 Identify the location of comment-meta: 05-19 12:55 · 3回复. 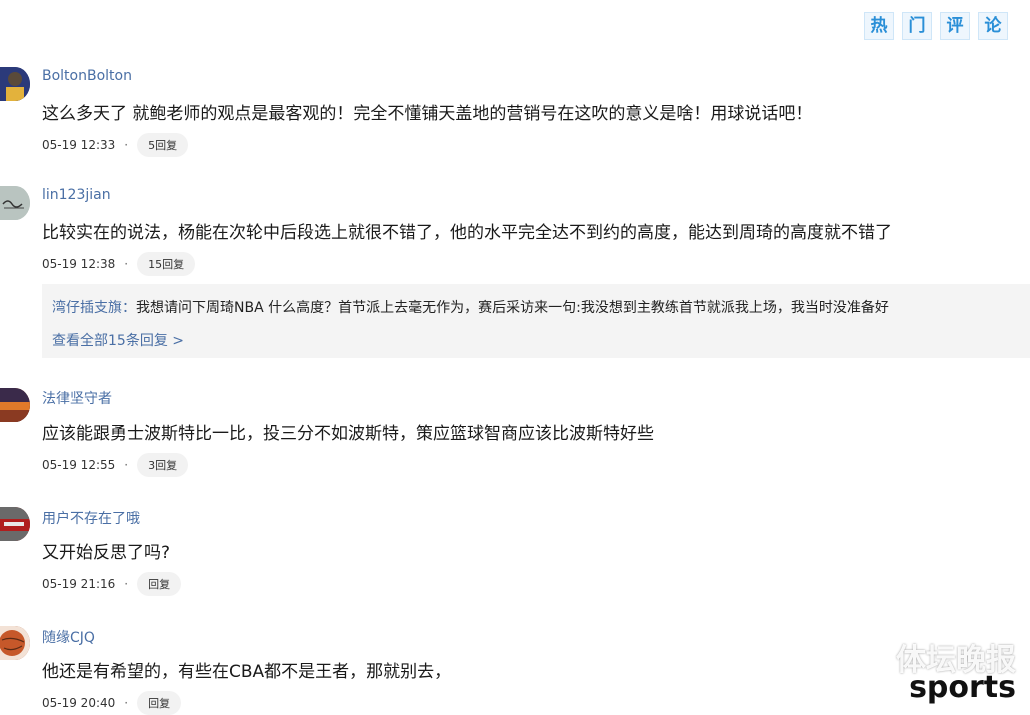
(115, 465).